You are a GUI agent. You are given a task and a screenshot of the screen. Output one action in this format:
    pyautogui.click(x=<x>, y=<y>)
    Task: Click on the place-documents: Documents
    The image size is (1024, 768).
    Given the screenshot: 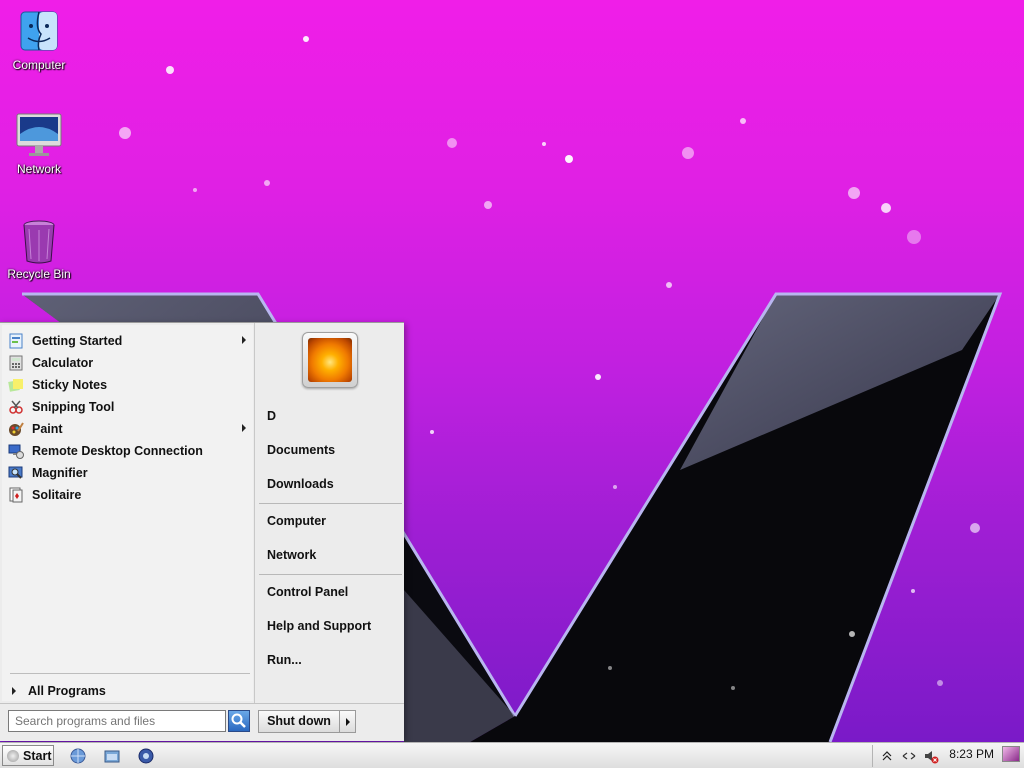 What is the action you would take?
    pyautogui.click(x=301, y=450)
    